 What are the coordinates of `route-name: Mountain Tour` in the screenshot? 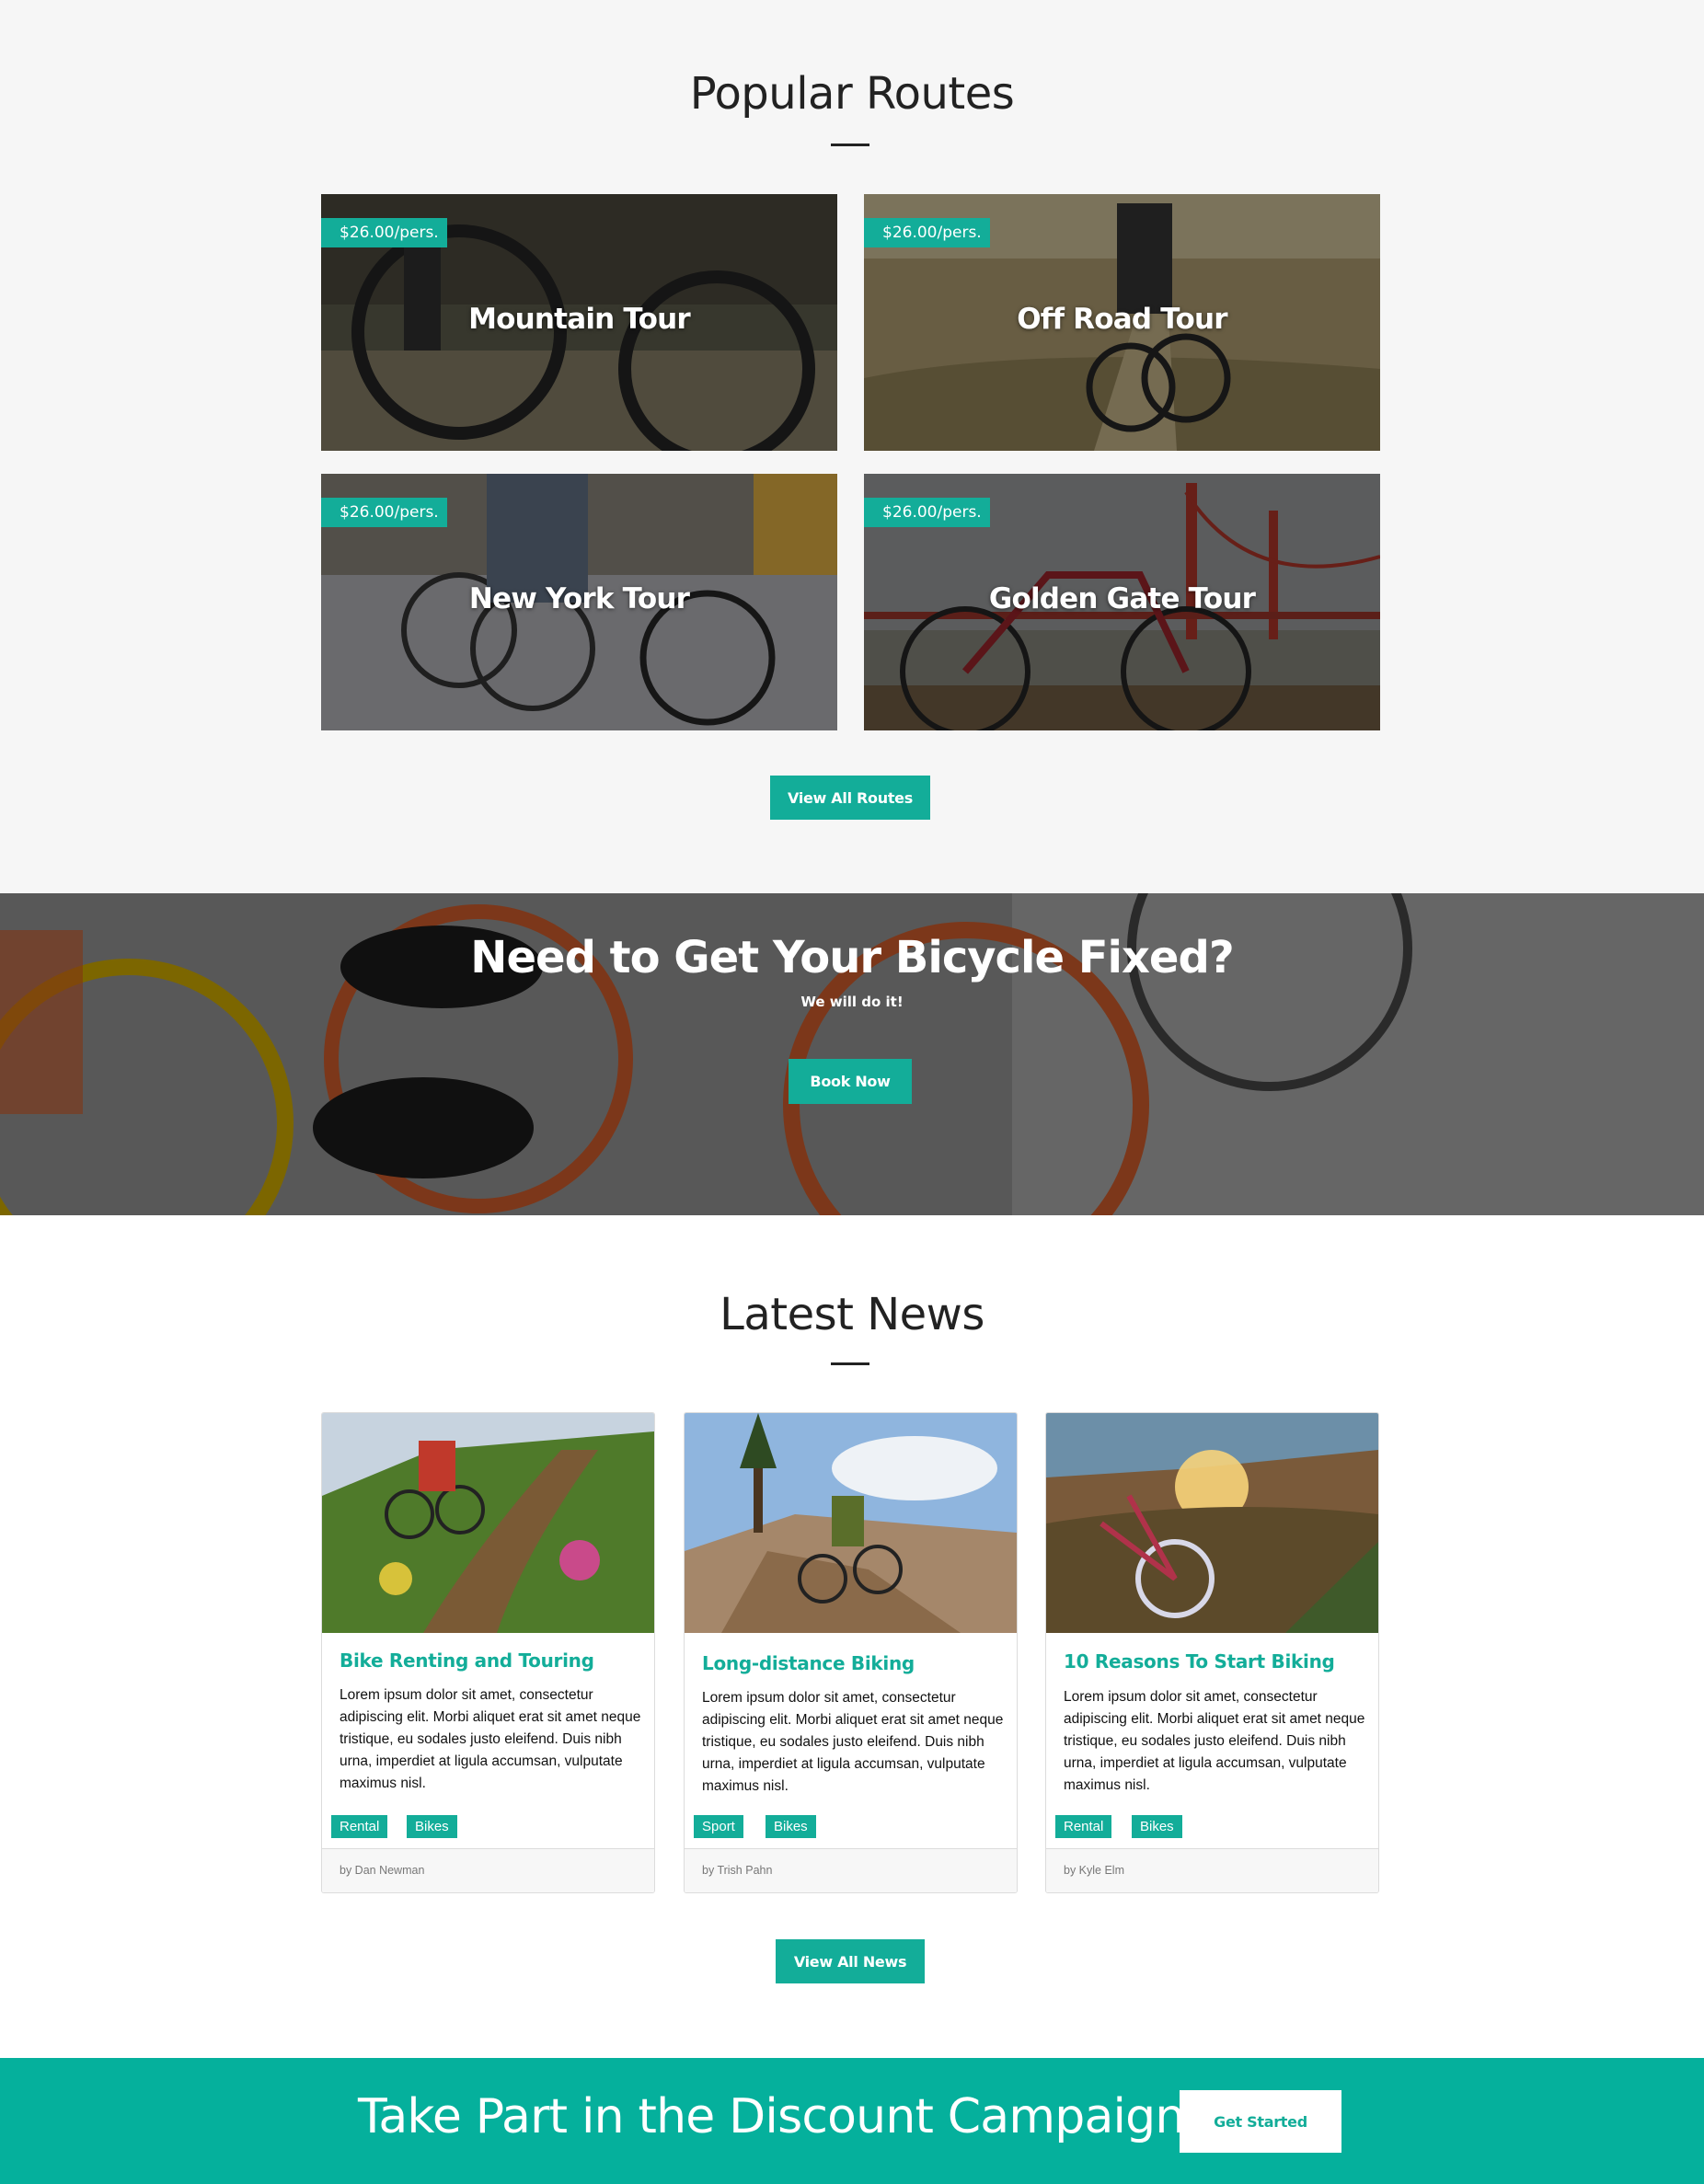 It's located at (579, 319).